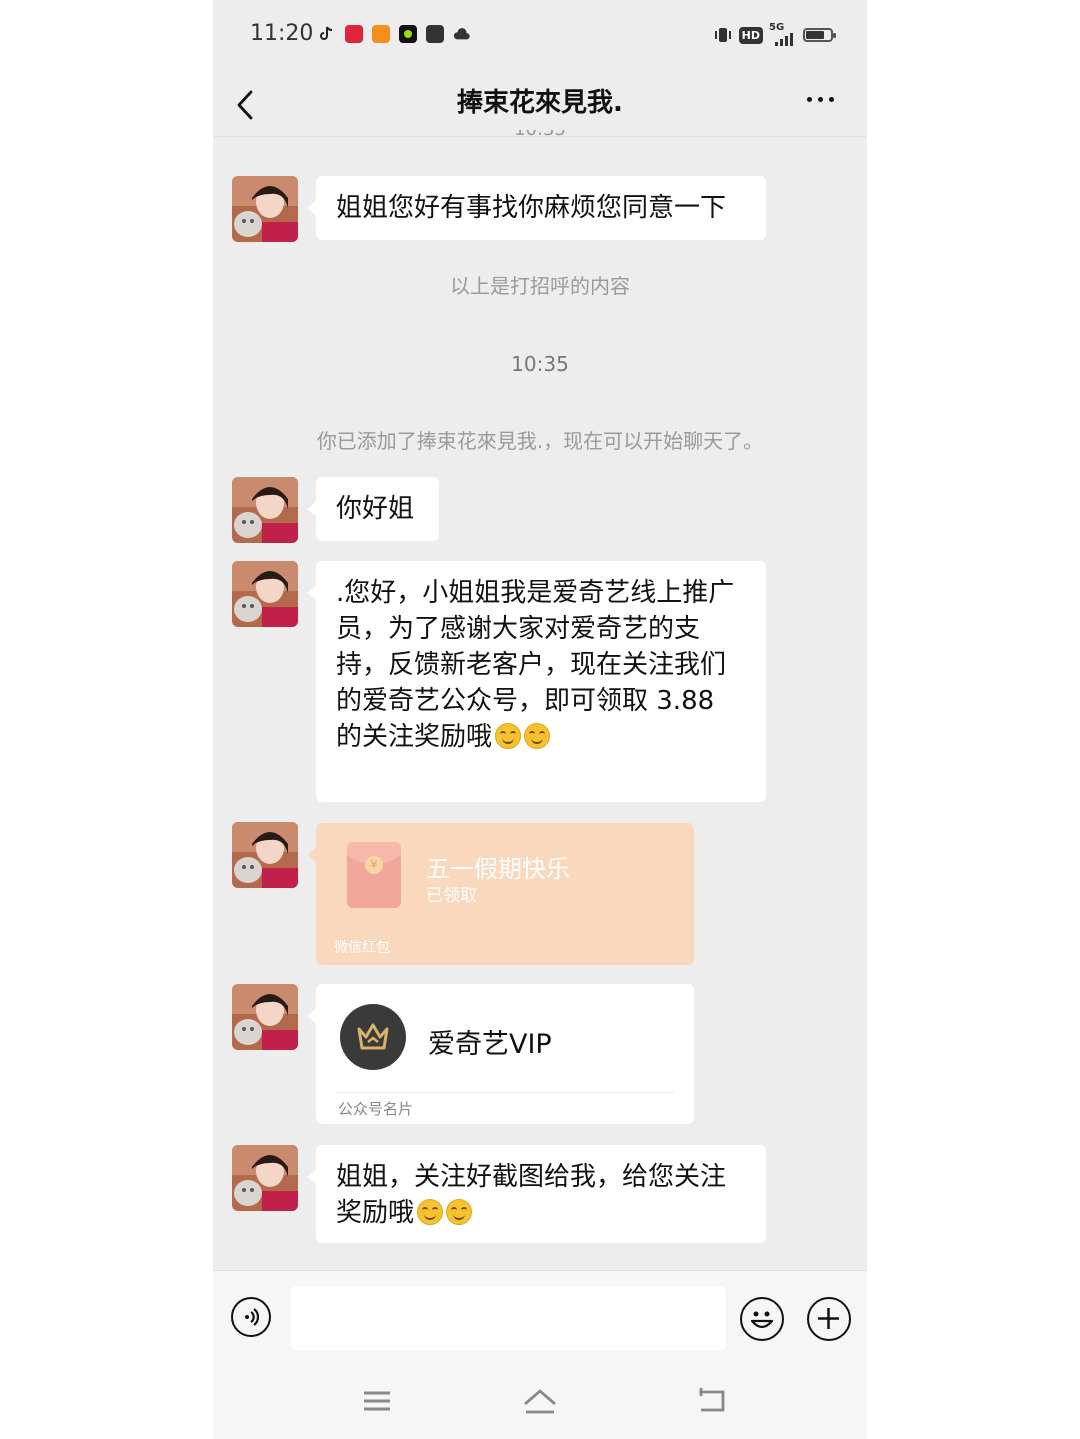 The image size is (1080, 1439). What do you see at coordinates (829, 1319) in the screenshot?
I see `plus-icon` at bounding box center [829, 1319].